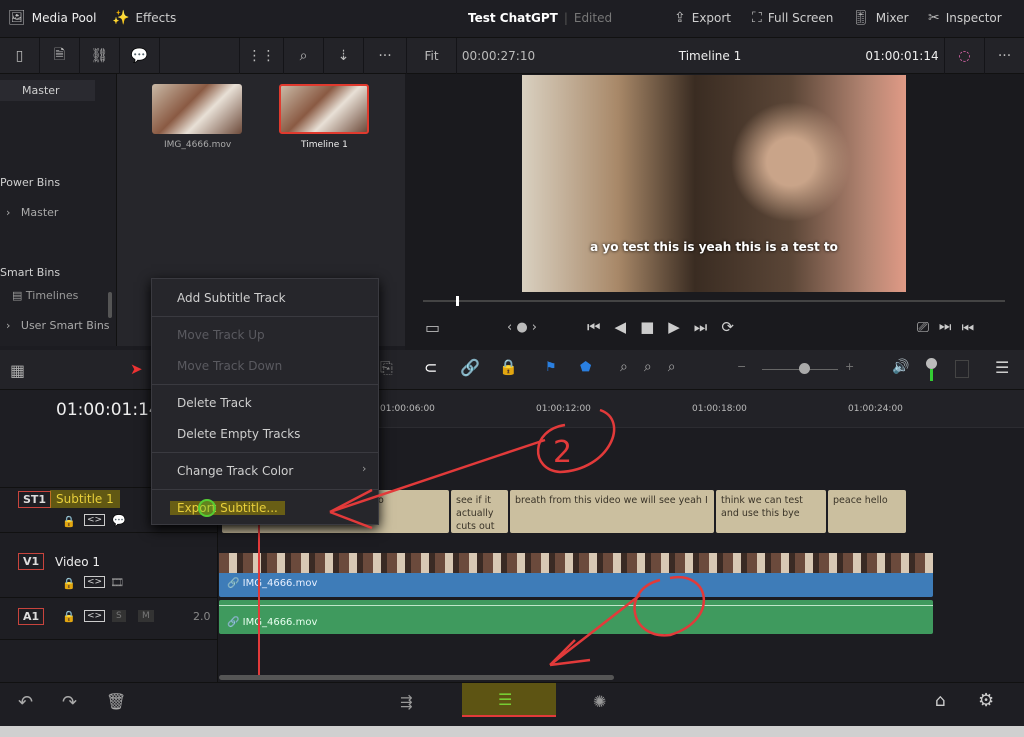  I want to click on fusion-page-icon: ✺, so click(599, 701).